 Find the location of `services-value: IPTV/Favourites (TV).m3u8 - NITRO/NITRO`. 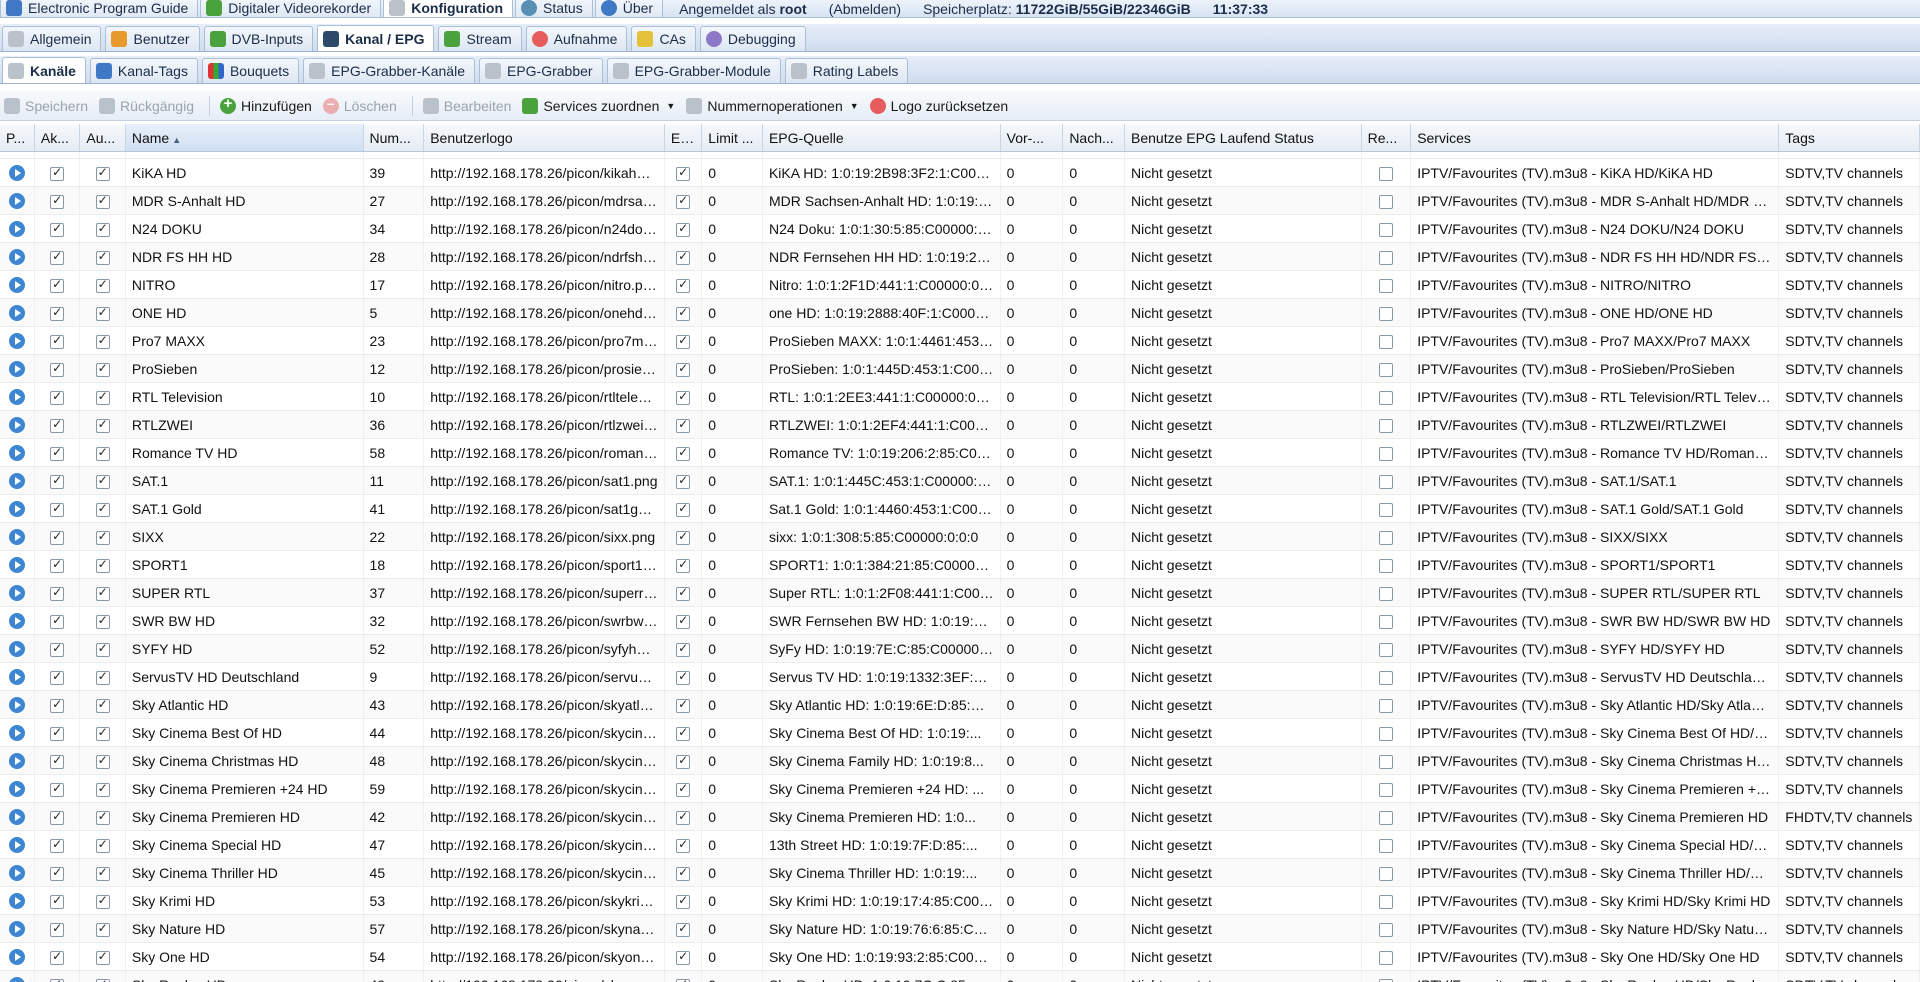

services-value: IPTV/Favourites (TV).m3u8 - NITRO/NITRO is located at coordinates (1595, 284).